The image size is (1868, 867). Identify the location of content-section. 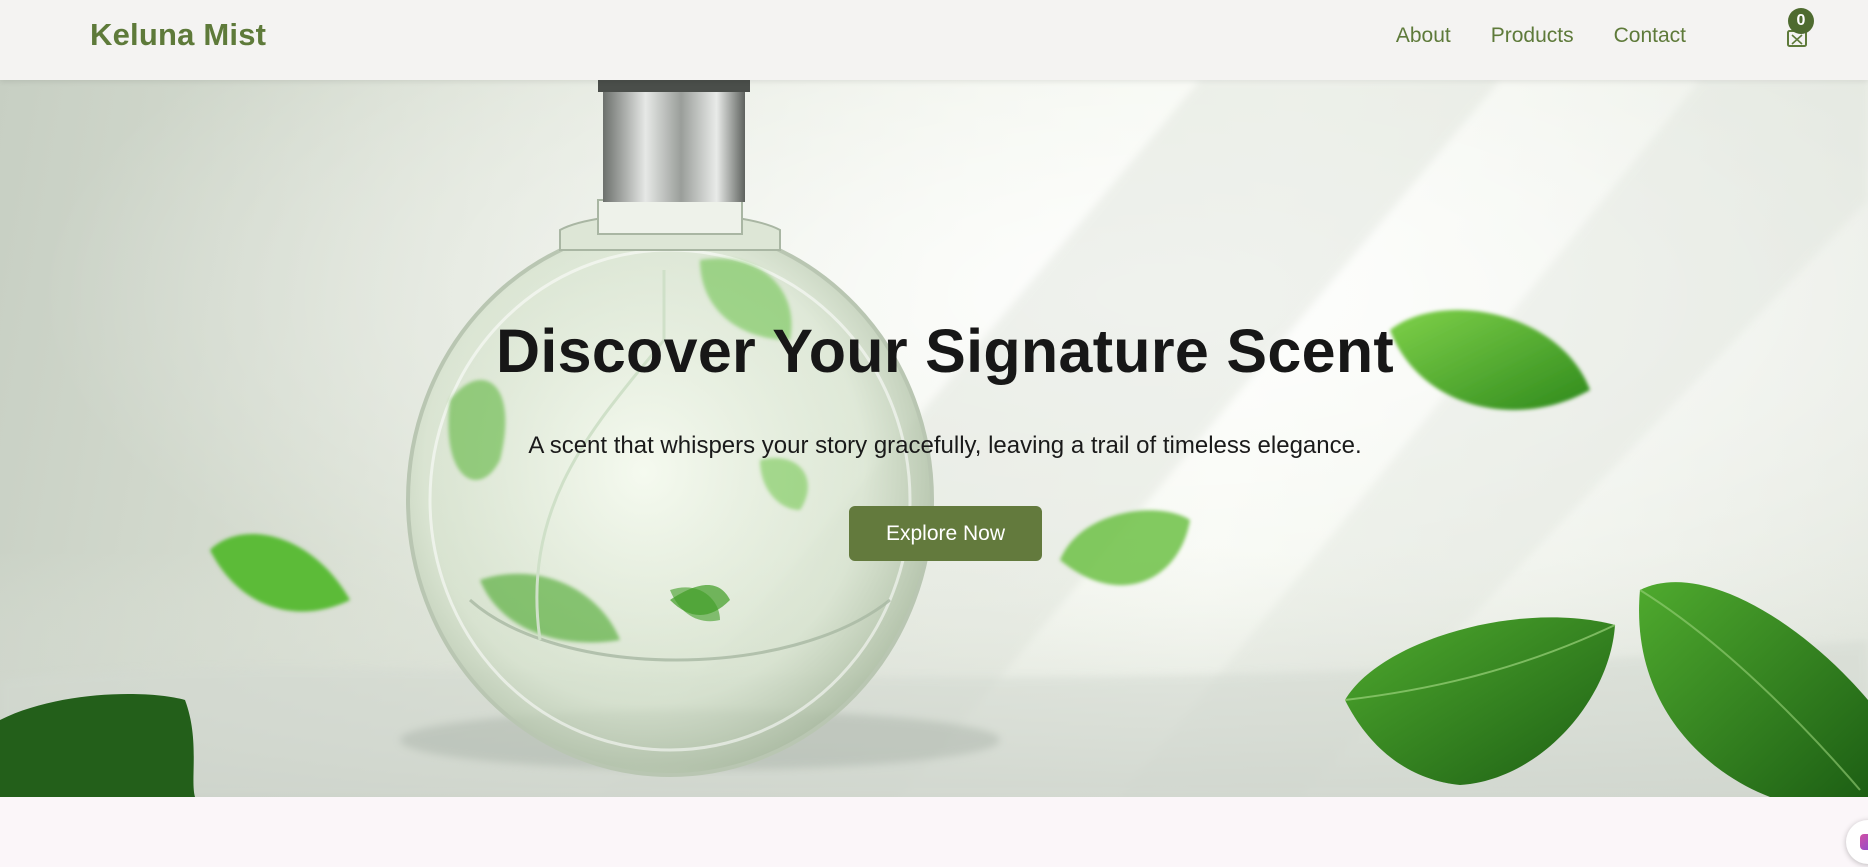
(934, 832).